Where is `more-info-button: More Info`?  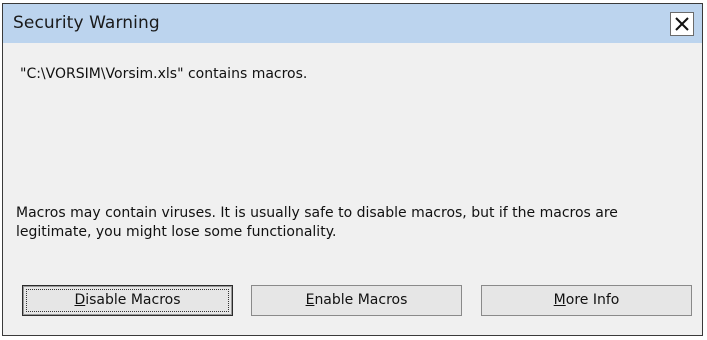
more-info-button: More Info is located at coordinates (586, 300).